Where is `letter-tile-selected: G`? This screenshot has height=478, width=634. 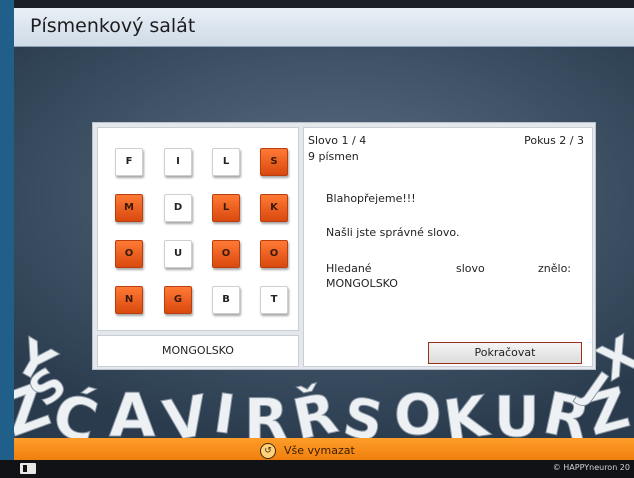
letter-tile-selected: G is located at coordinates (178, 300).